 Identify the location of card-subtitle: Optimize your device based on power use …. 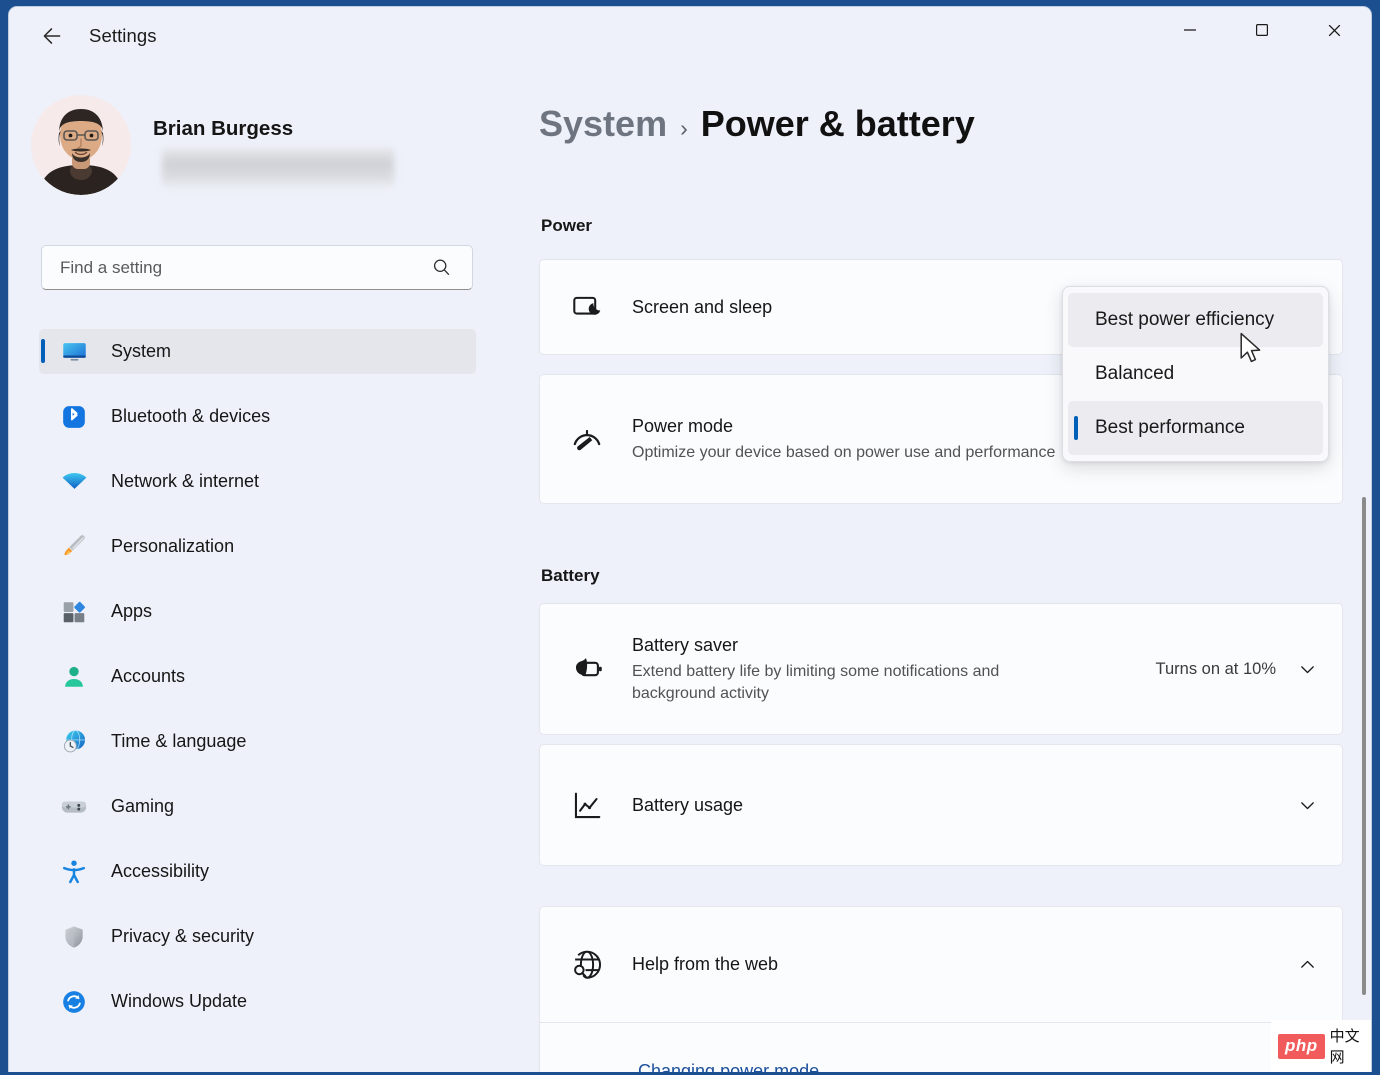
(844, 452).